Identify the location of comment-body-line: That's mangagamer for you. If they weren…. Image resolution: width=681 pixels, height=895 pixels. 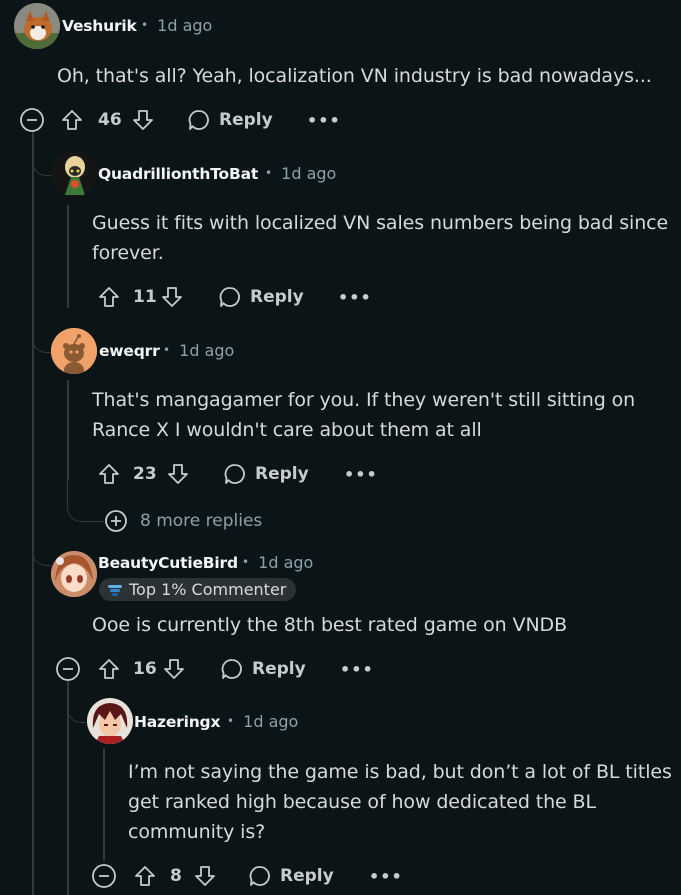
(364, 400).